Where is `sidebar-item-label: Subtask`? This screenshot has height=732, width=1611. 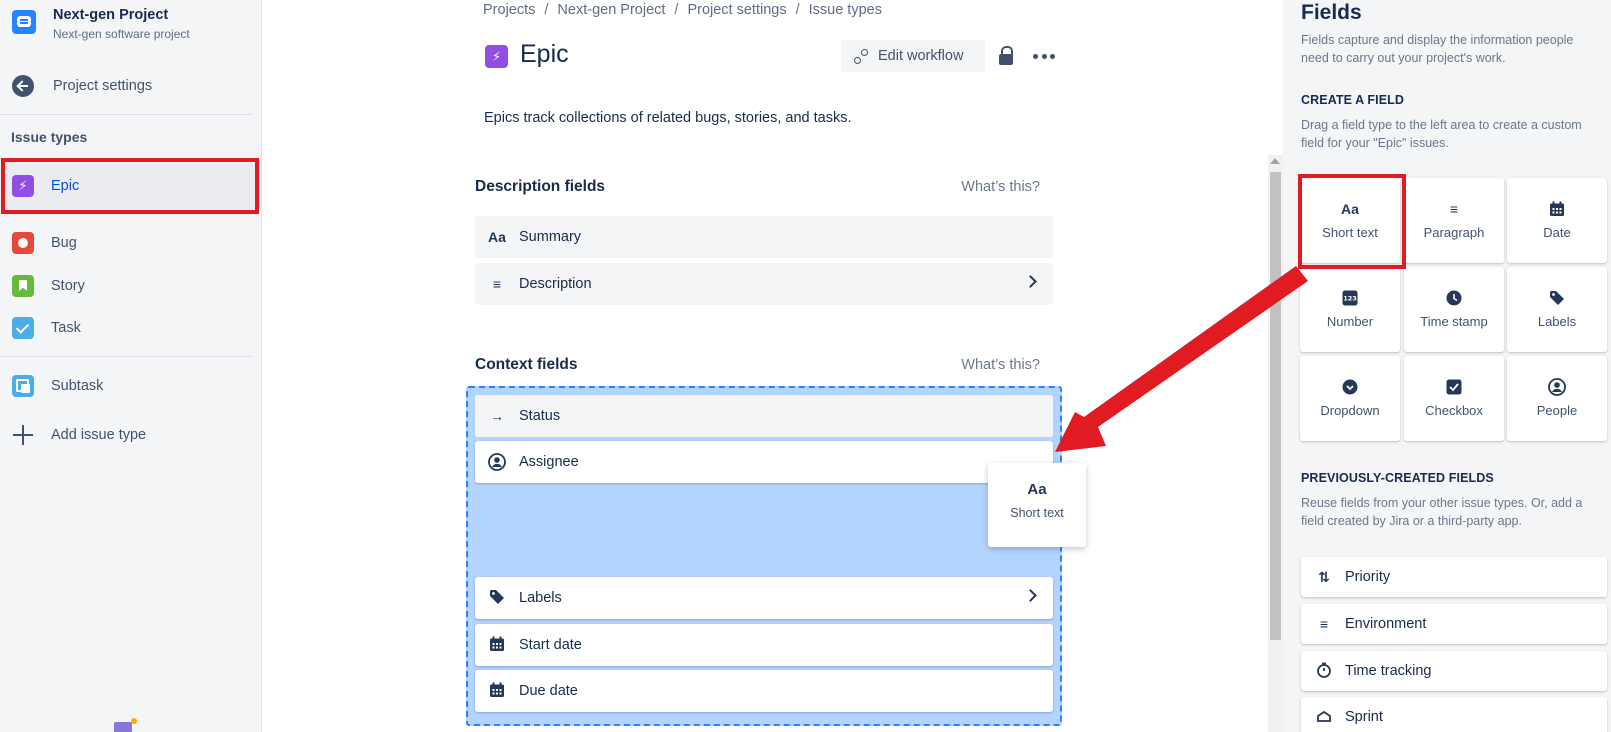
sidebar-item-label: Subtask is located at coordinates (77, 386).